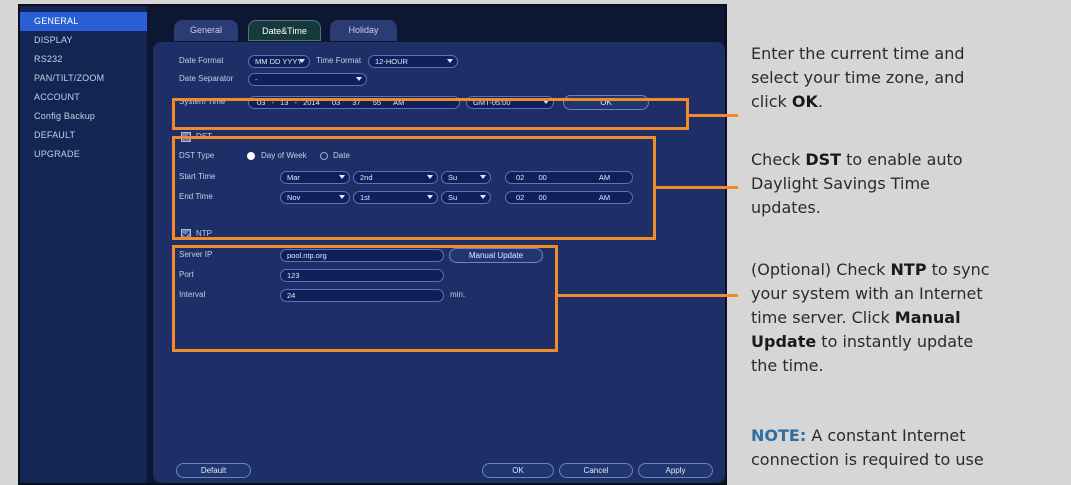  Describe the element at coordinates (647, 295) in the screenshot. I see `ntp-connector` at that location.